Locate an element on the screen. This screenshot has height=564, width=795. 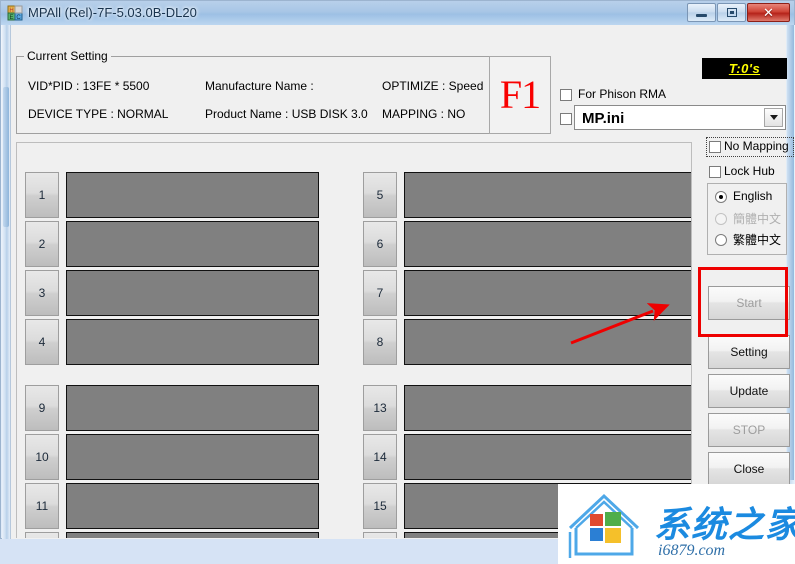
minimize-button is located at coordinates (701, 12).